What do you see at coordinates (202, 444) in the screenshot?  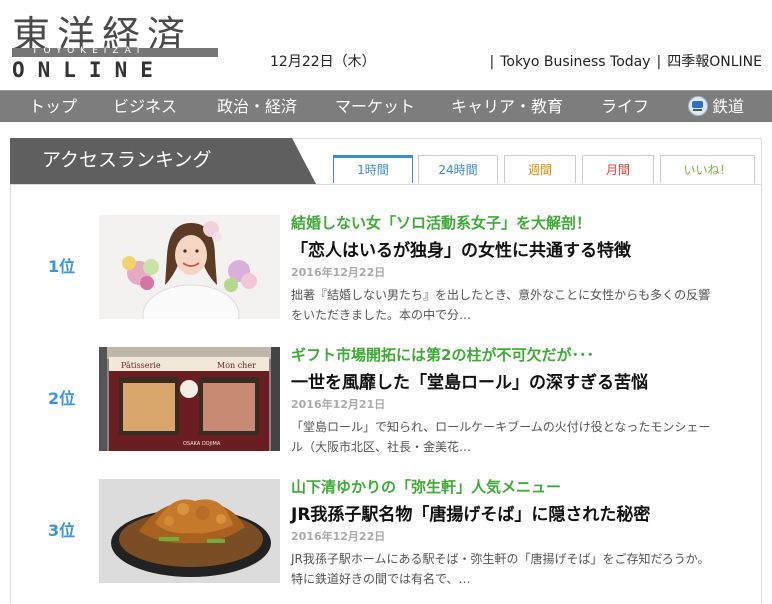 I see `store-location-text: OSAKA DOJIMA` at bounding box center [202, 444].